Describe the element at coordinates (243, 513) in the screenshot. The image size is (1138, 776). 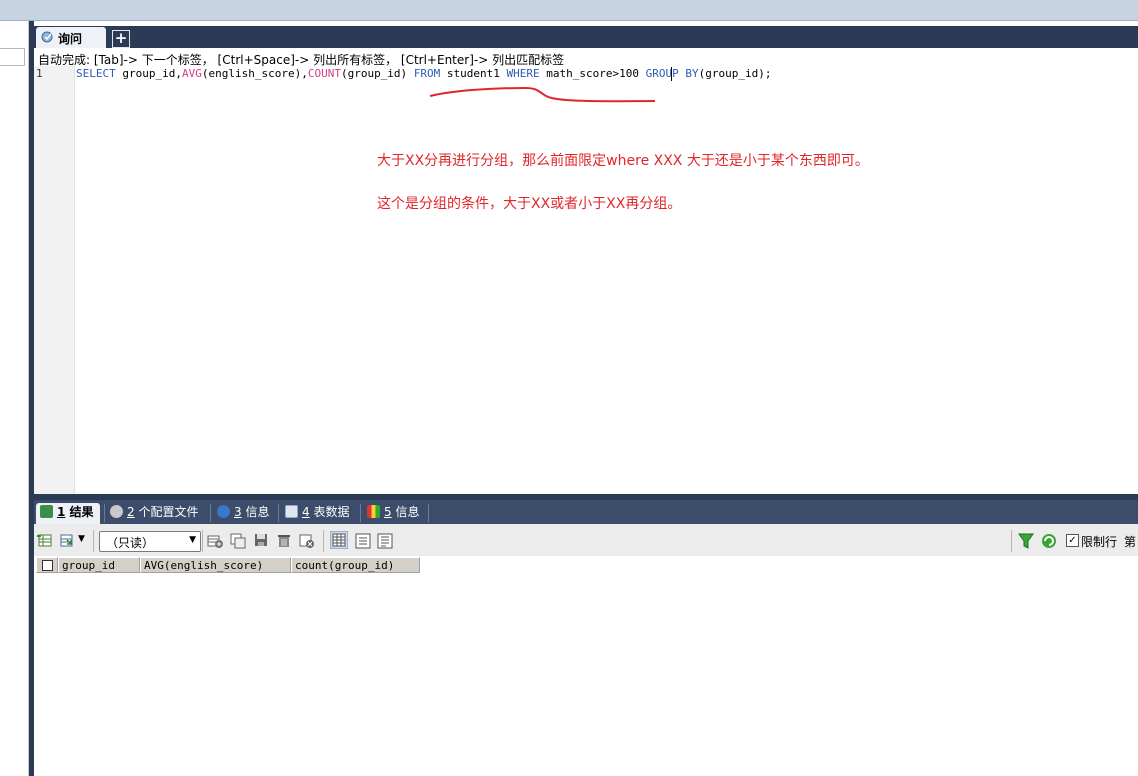
I see `tab-info: 3 信息` at that location.